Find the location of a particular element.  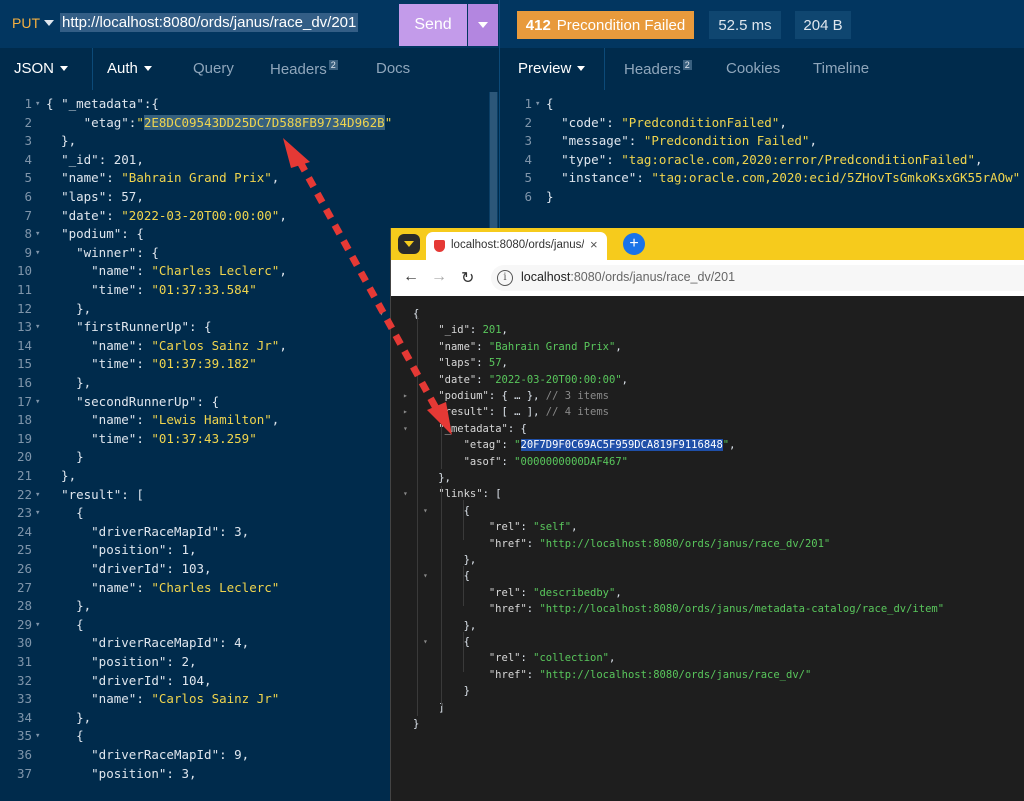

tab-headers: Headers 2 is located at coordinates (304, 69).